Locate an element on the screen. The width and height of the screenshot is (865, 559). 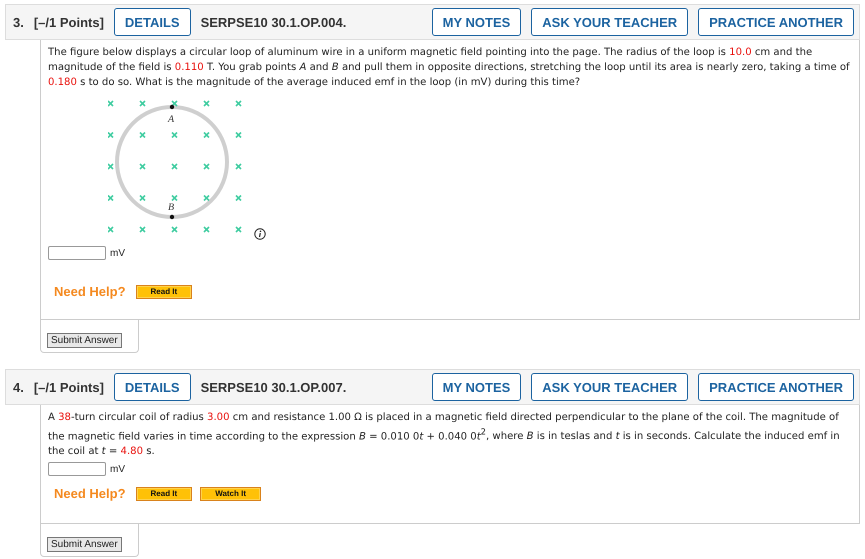
question-code: SERPSE10 30.1.OP.004. is located at coordinates (273, 22).